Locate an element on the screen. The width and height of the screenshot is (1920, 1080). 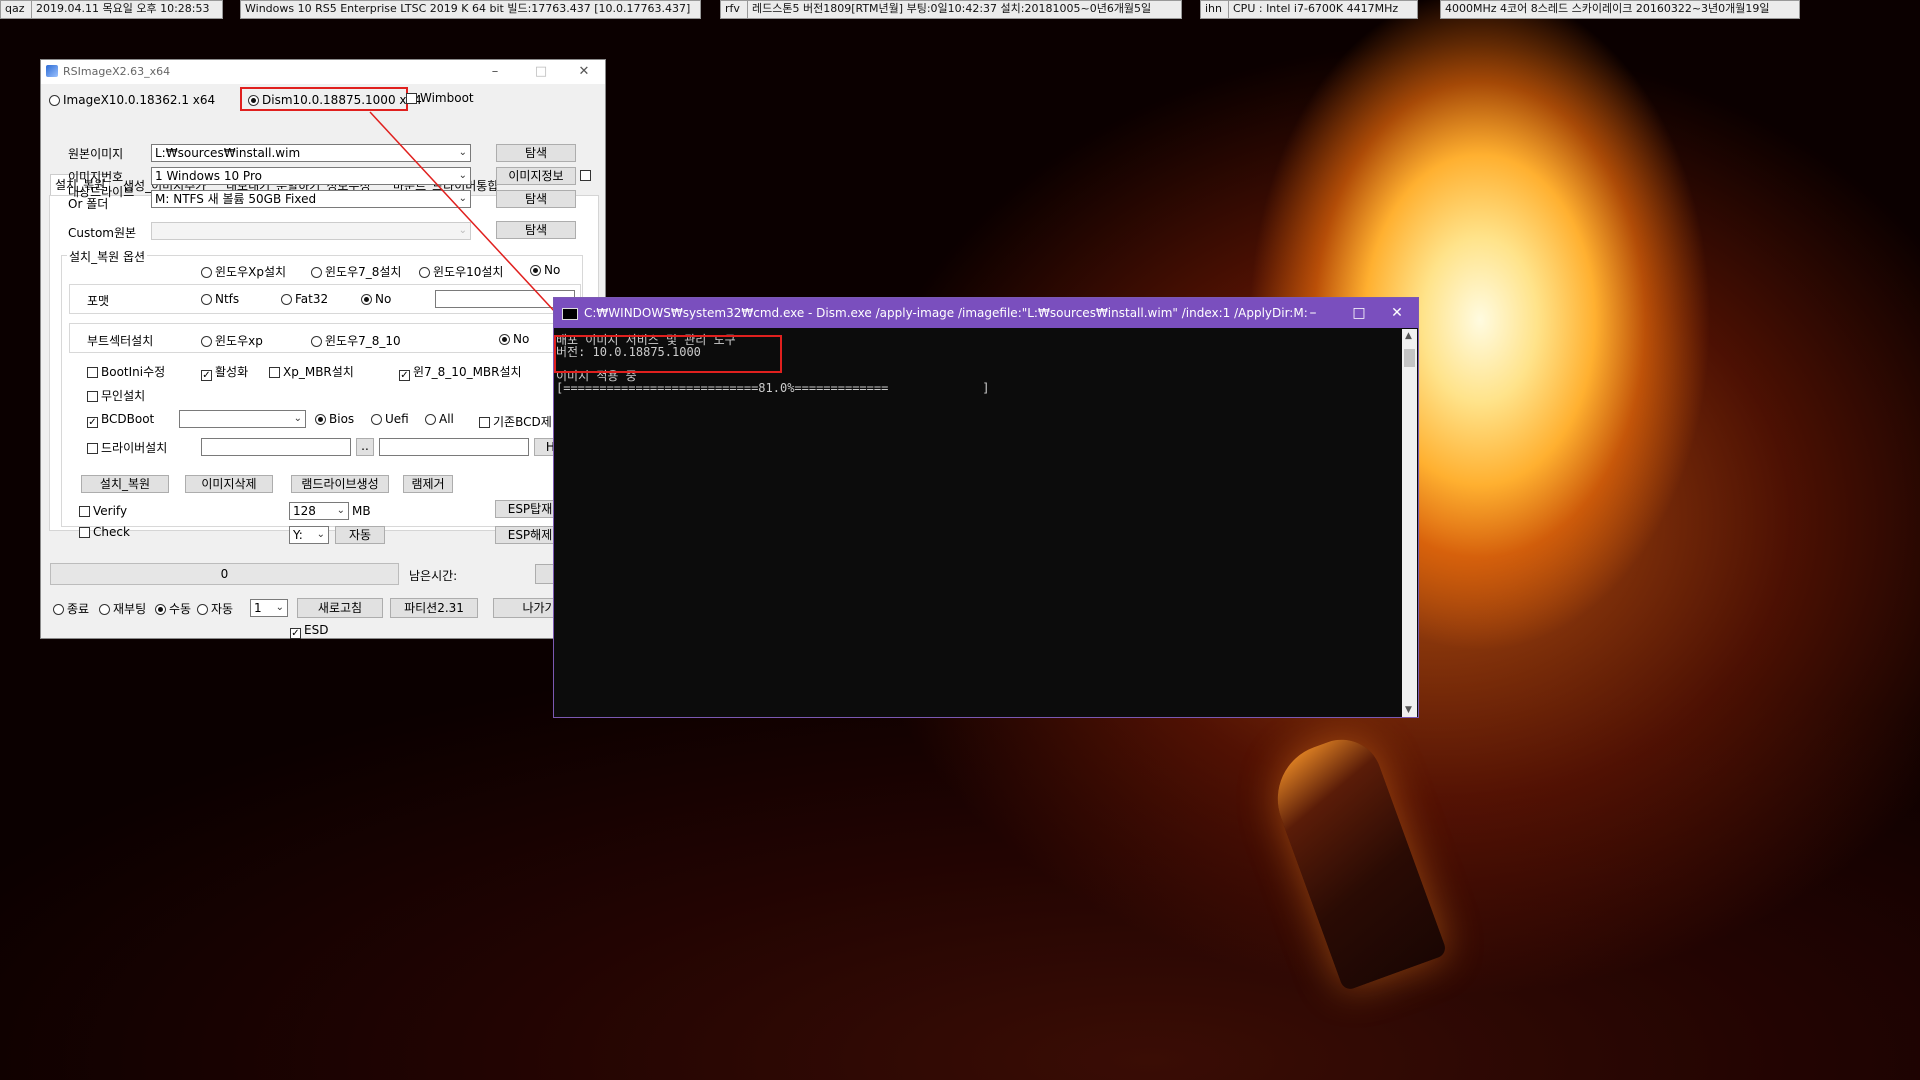
existing-bcd-label: 기존BCD제 is located at coordinates (522, 422).